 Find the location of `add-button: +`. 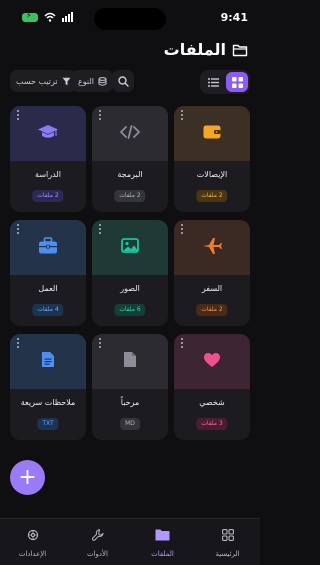

add-button: + is located at coordinates (27, 477).